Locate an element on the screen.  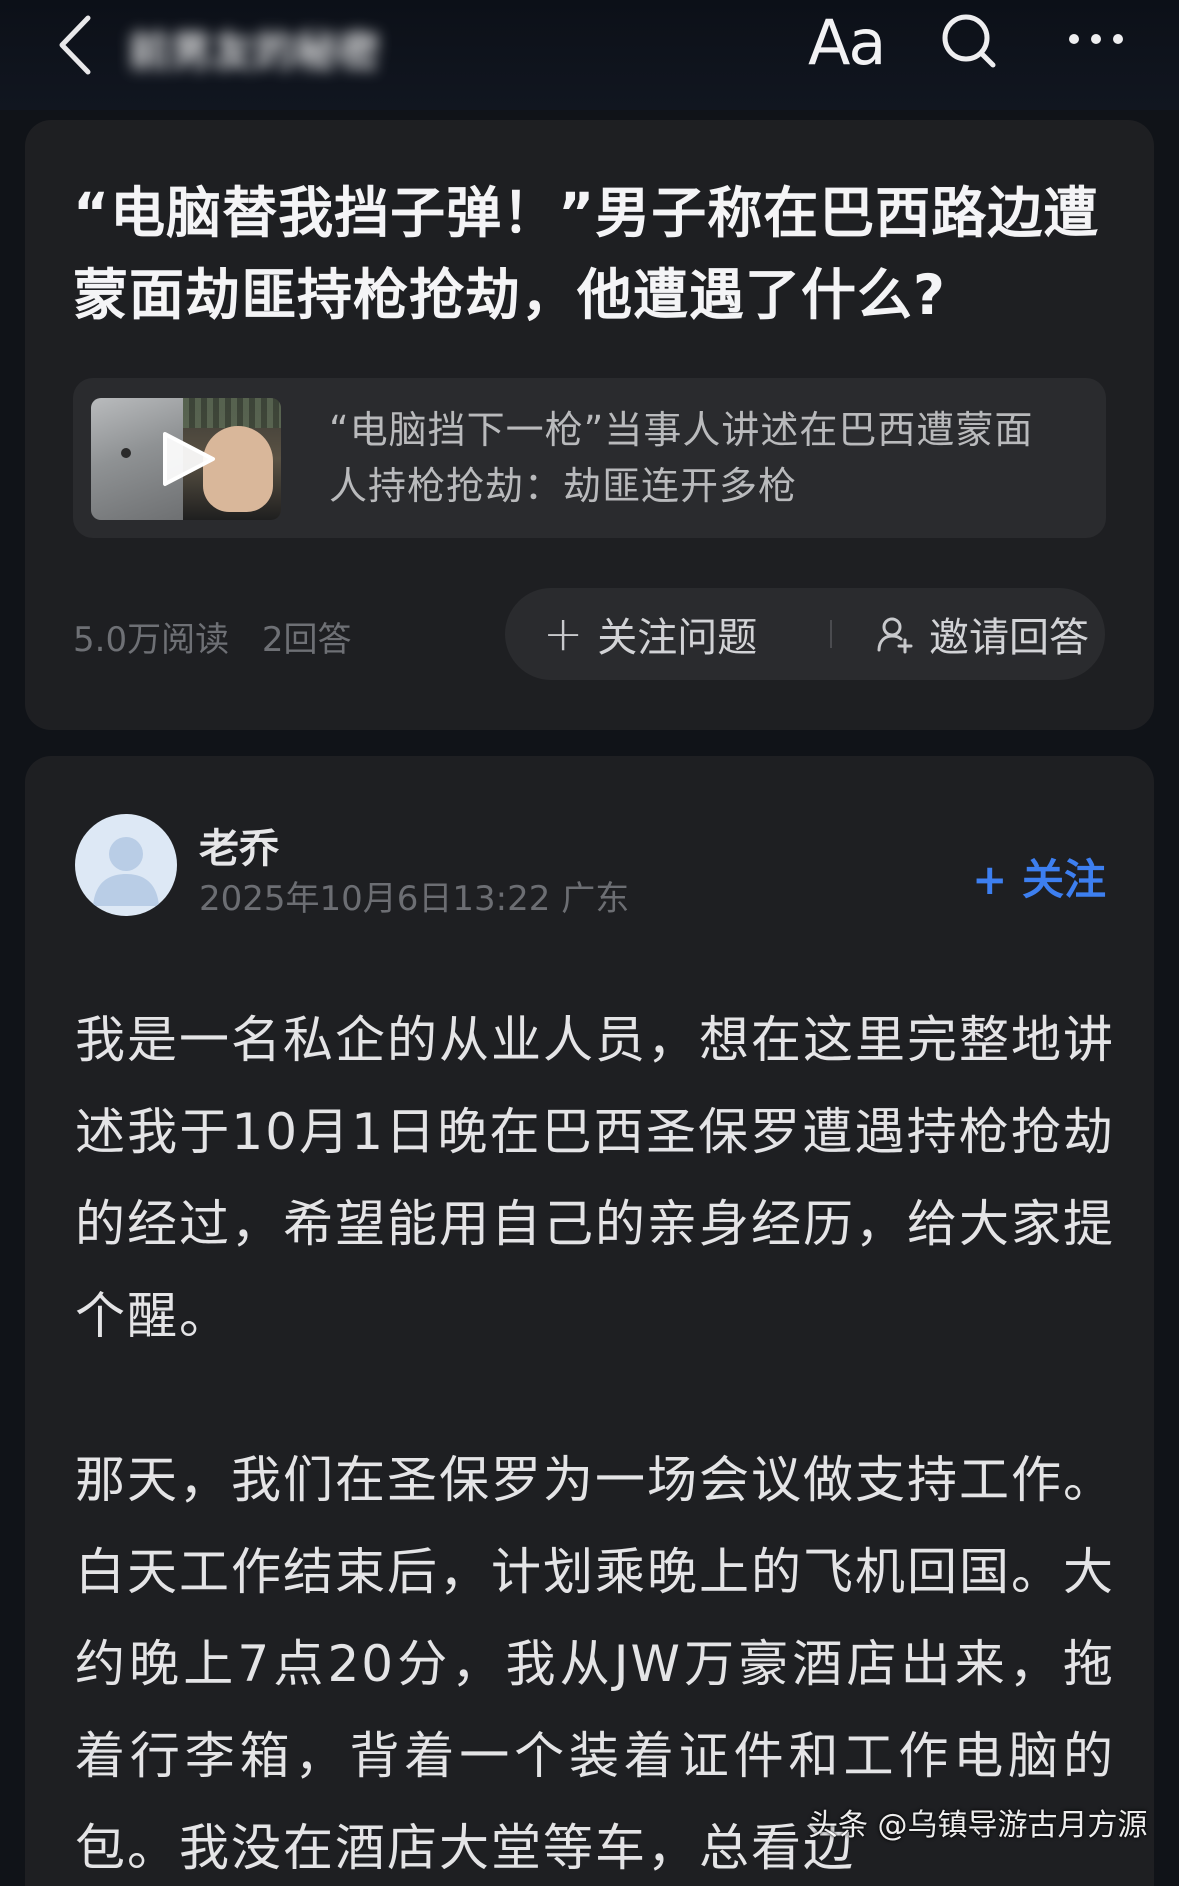
invite-answer-label: 邀请回答 is located at coordinates (1009, 638).